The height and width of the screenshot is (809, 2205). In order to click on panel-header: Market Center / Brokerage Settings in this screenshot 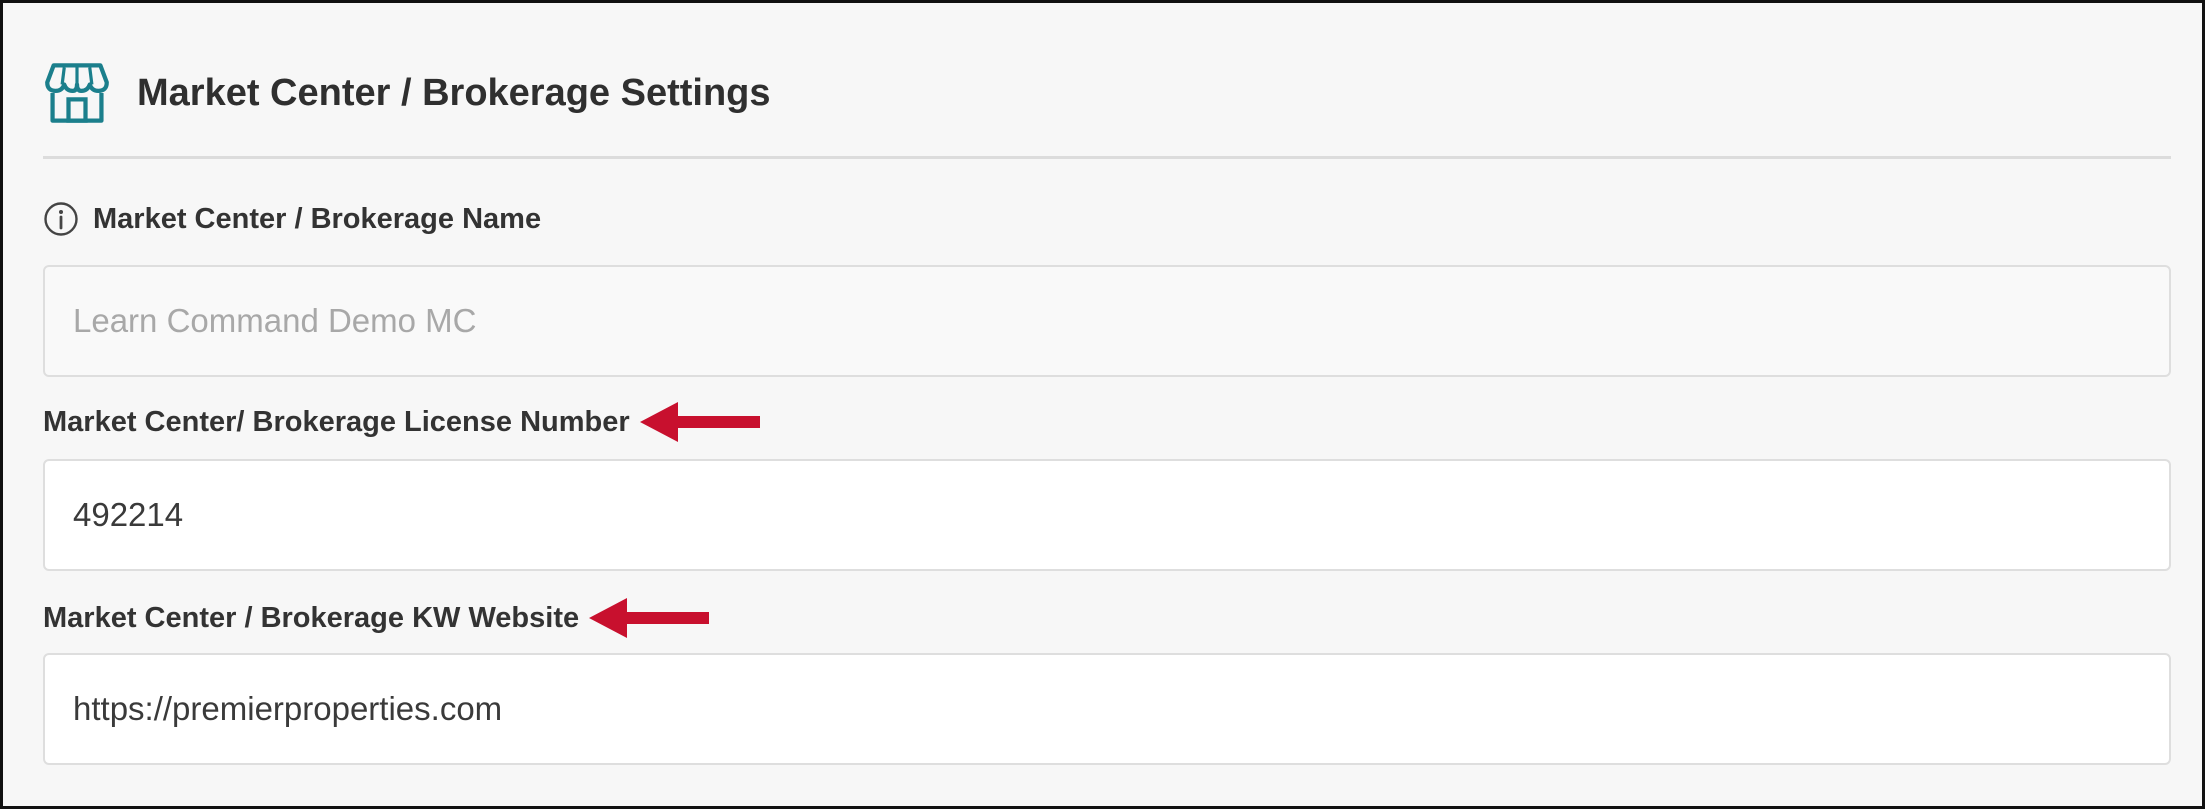, I will do `click(407, 93)`.